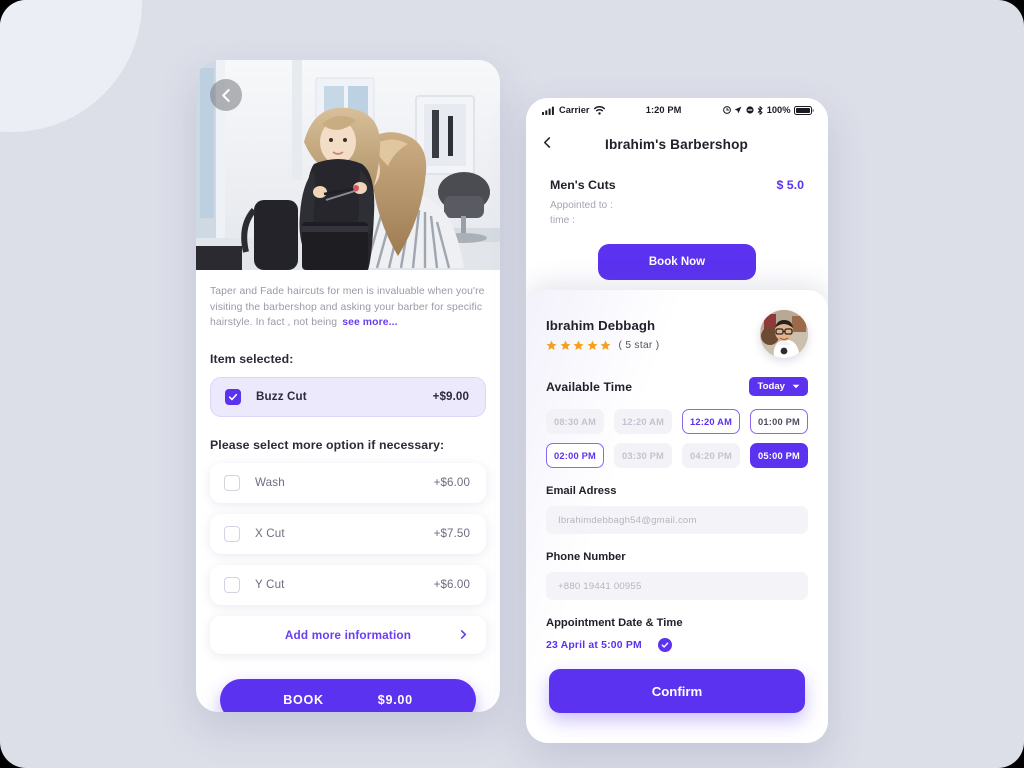  I want to click on status-bar-time: 1:20 PM, so click(663, 110).